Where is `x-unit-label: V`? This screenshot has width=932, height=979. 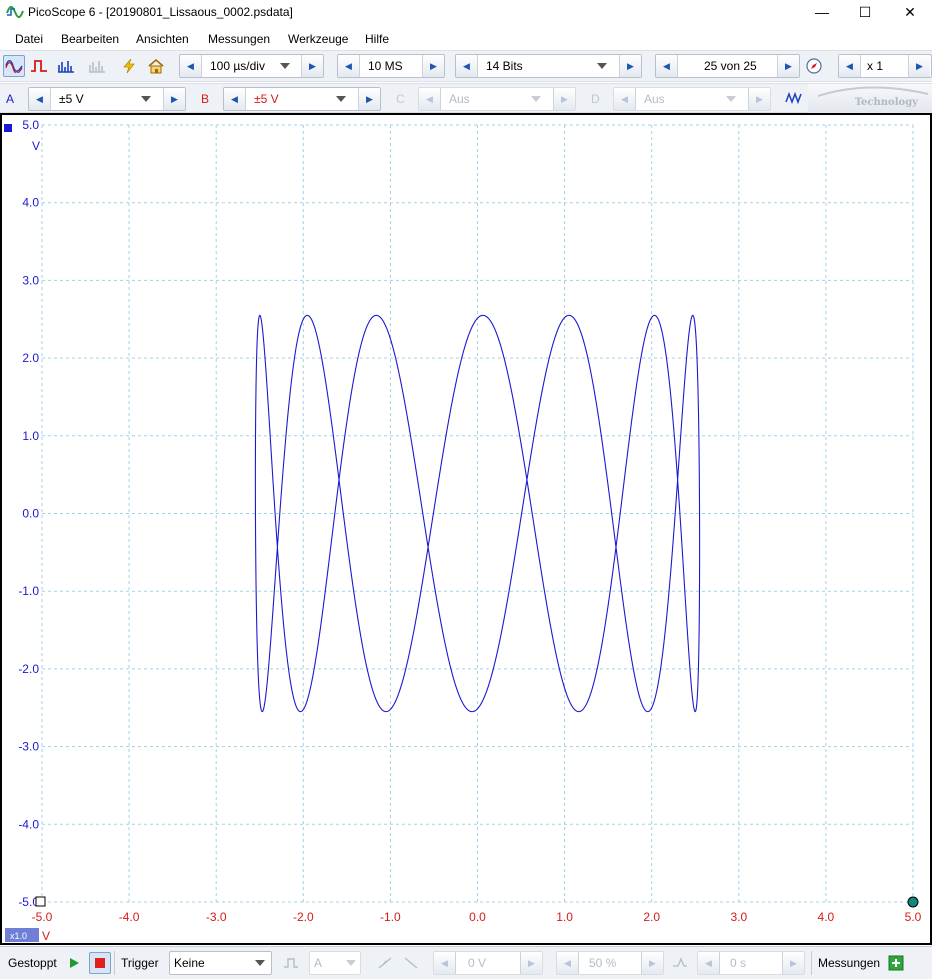 x-unit-label: V is located at coordinates (46, 936).